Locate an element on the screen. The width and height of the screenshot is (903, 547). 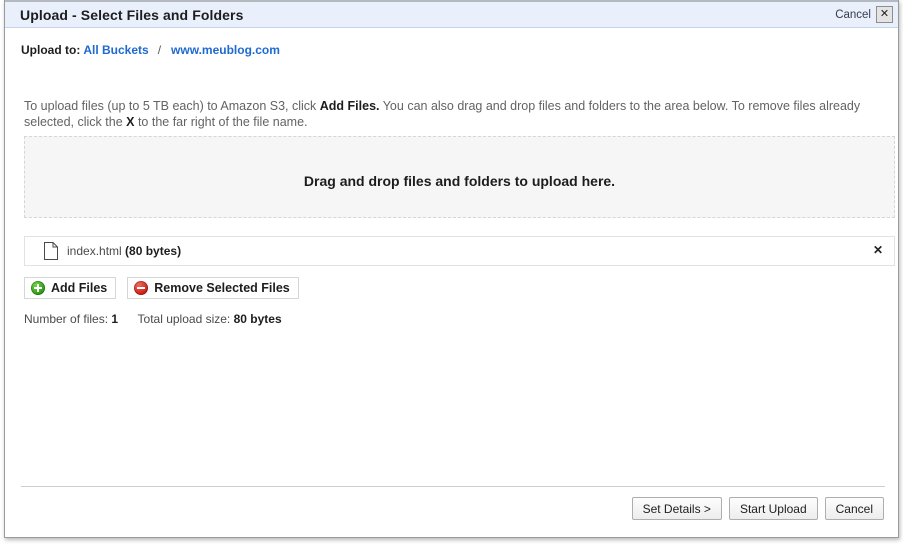
file-action-bar: Add Files Remove Selected Files is located at coordinates (161, 288).